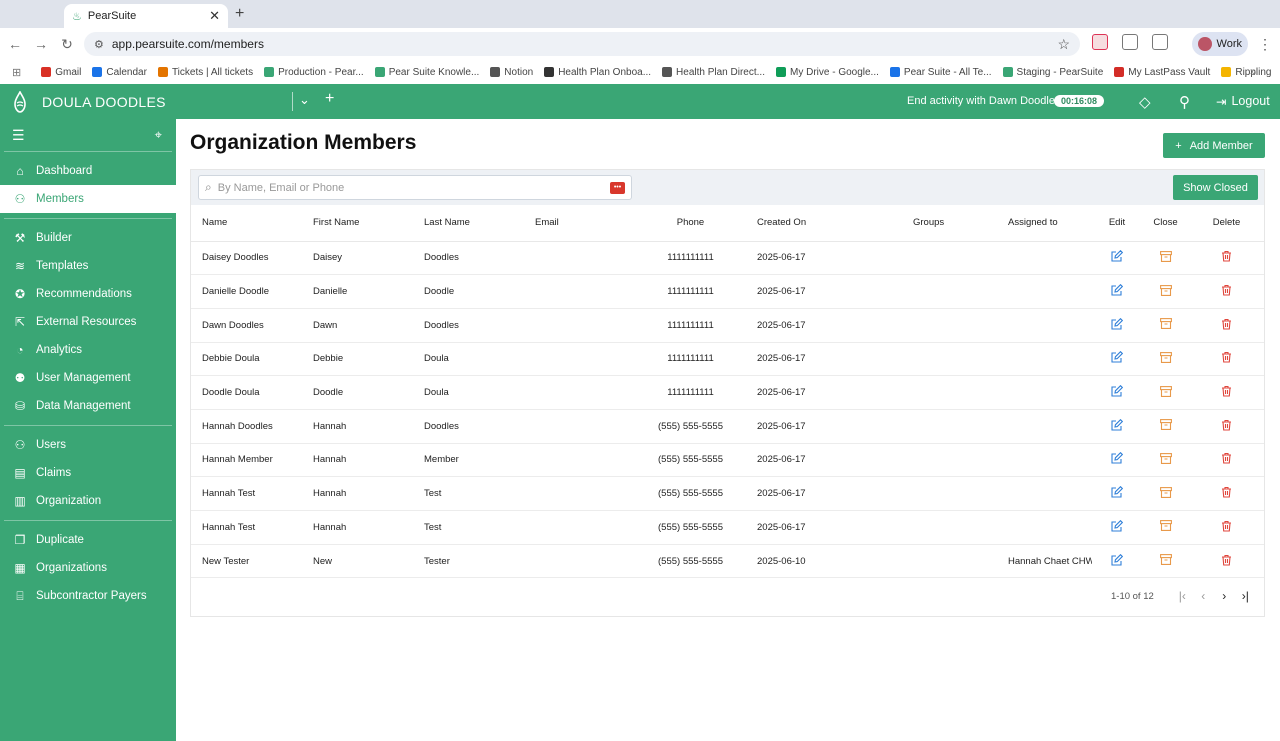  What do you see at coordinates (88, 266) in the screenshot?
I see `sidebar-item-templates: ≋ Templates` at bounding box center [88, 266].